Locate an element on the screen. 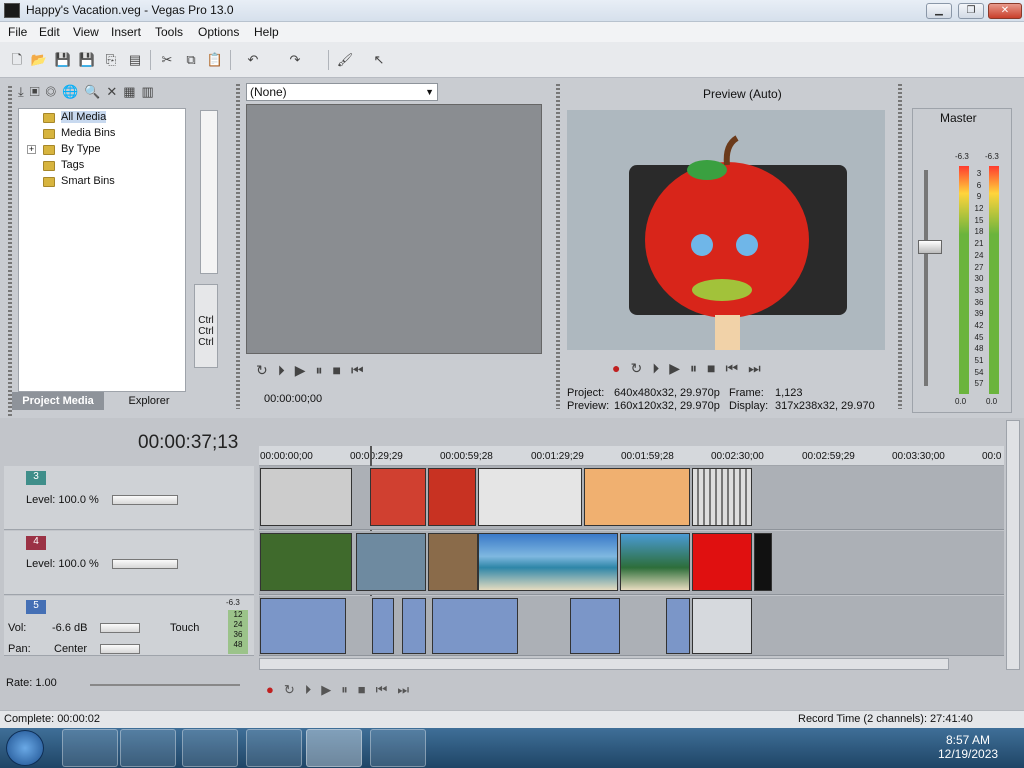 The height and width of the screenshot is (768, 1024). expand-icon: + is located at coordinates (31, 149).